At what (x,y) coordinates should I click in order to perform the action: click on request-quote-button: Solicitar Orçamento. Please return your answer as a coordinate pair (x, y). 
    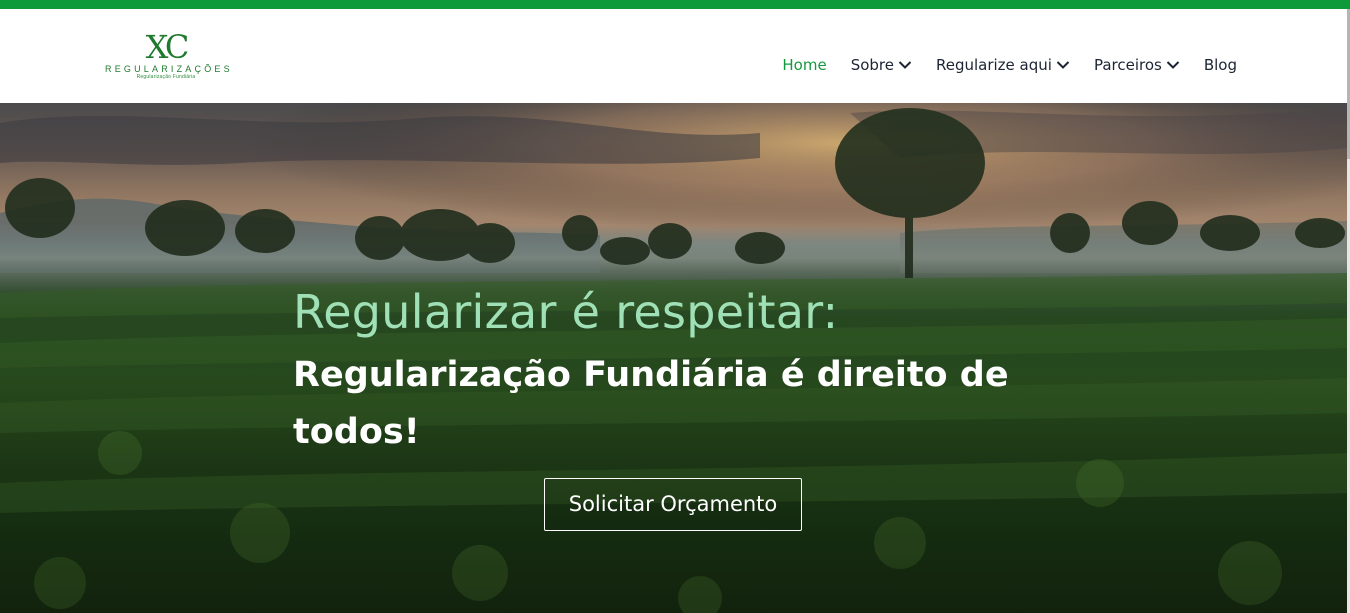
    Looking at the image, I should click on (673, 504).